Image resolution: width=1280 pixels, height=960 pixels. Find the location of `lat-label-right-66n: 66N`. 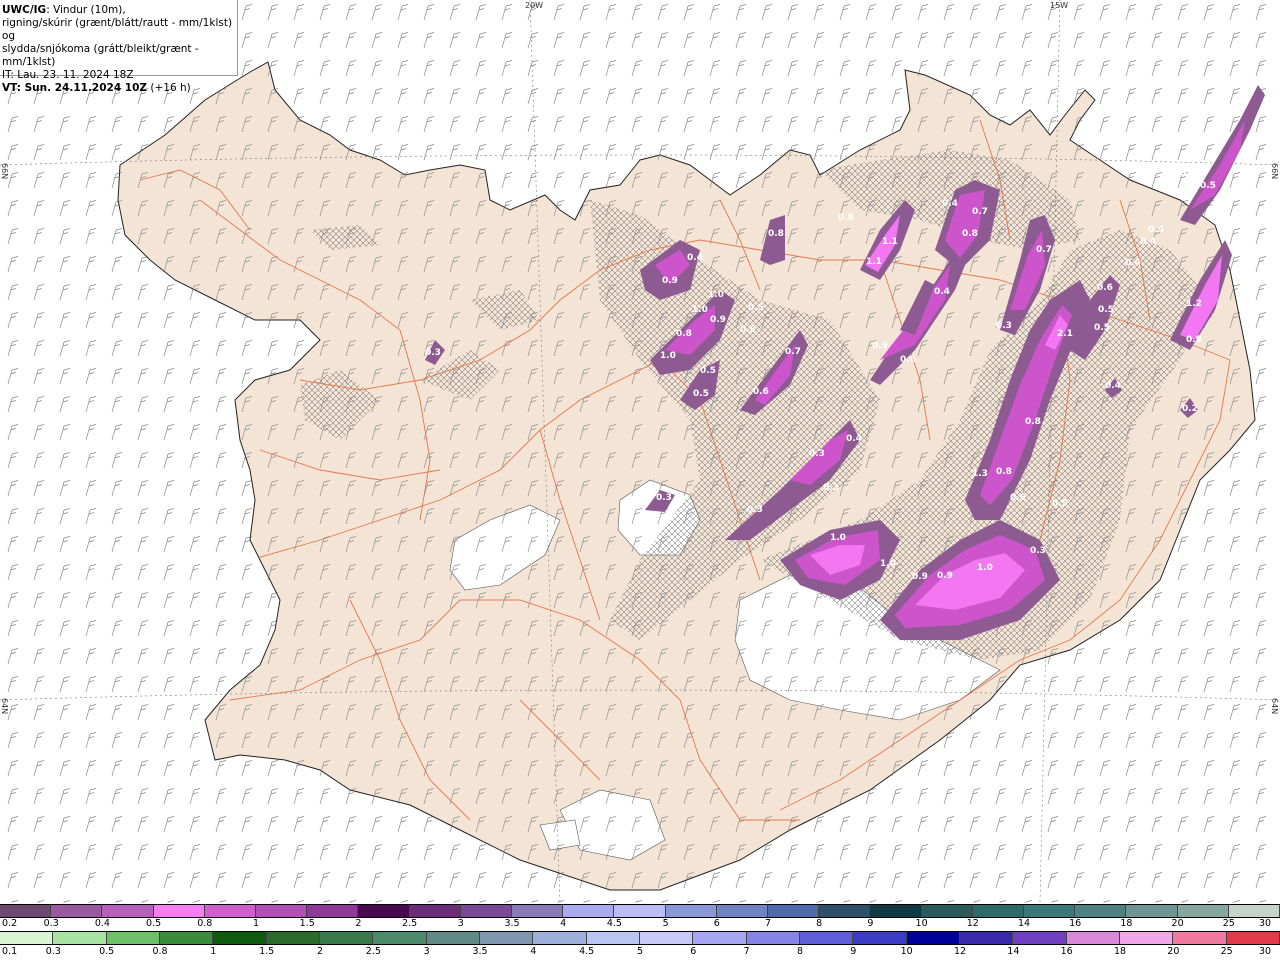

lat-label-right-66n: 66N is located at coordinates (1274, 171).